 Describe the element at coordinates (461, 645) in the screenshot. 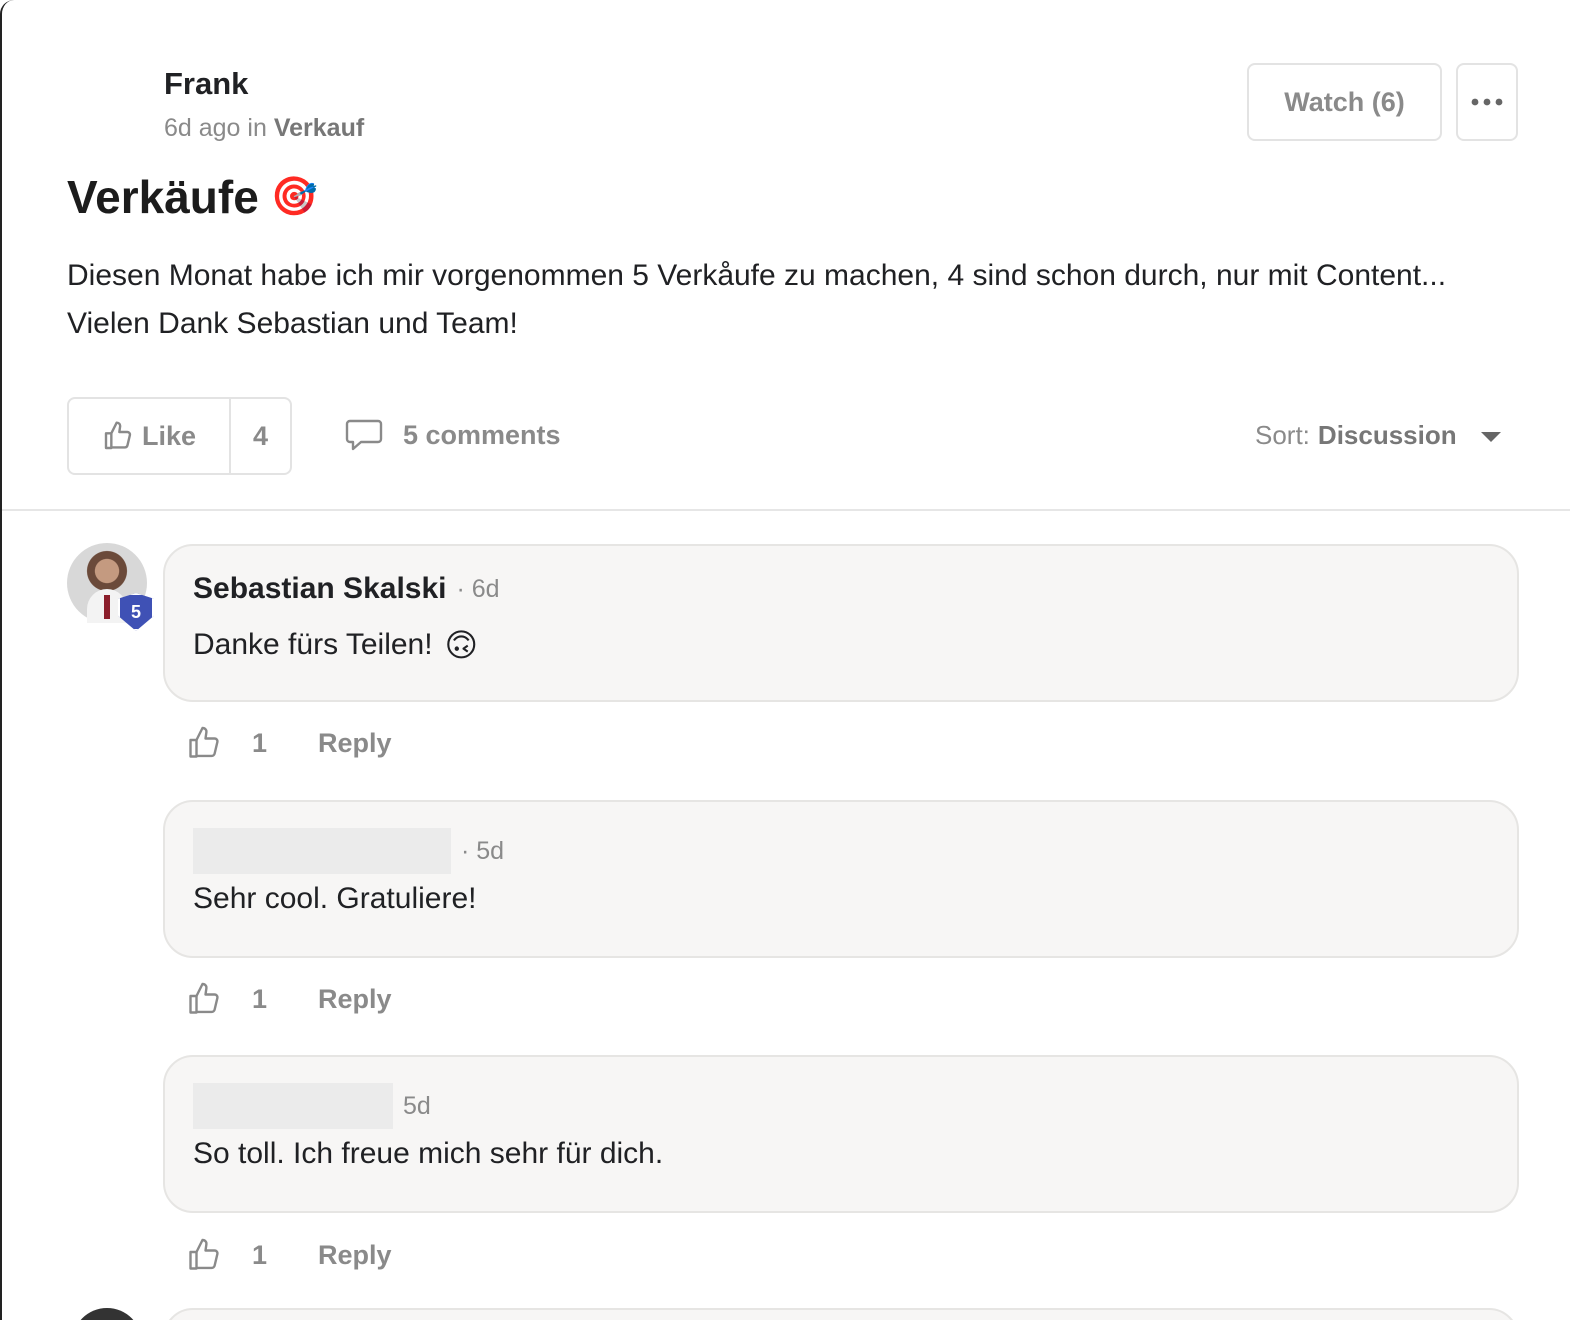

I see `upside-down-face-emoji-icon: 🙃` at that location.